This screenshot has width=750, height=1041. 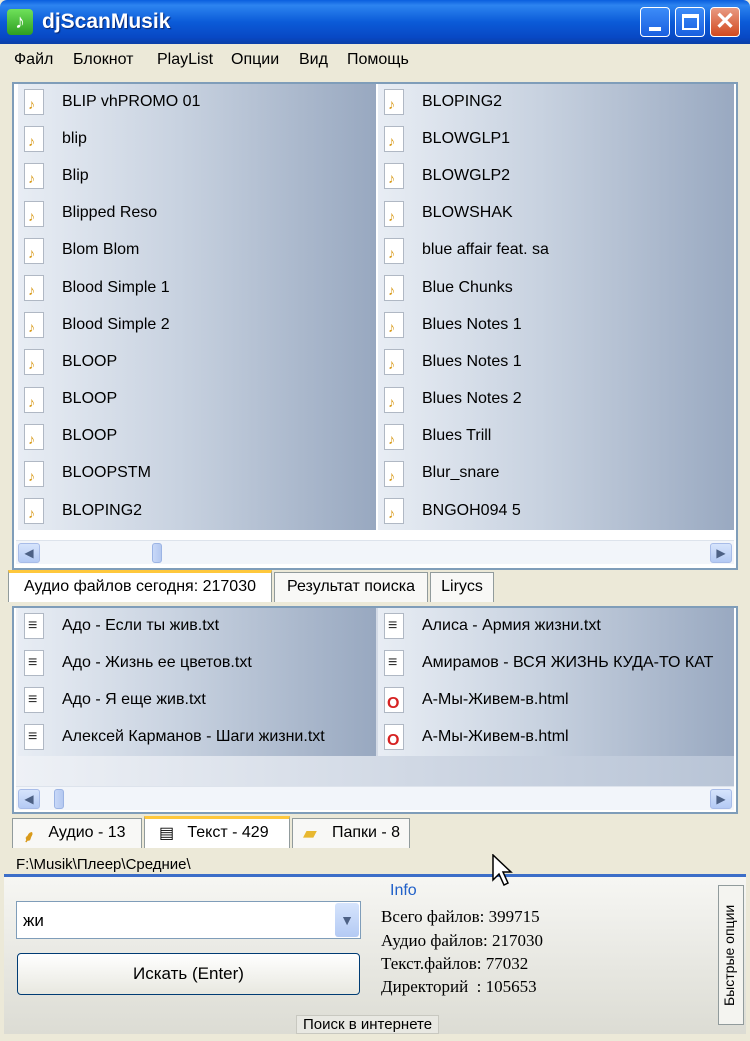 What do you see at coordinates (556, 400) in the screenshot?
I see `list-item: ♪ Blues Notes 2` at bounding box center [556, 400].